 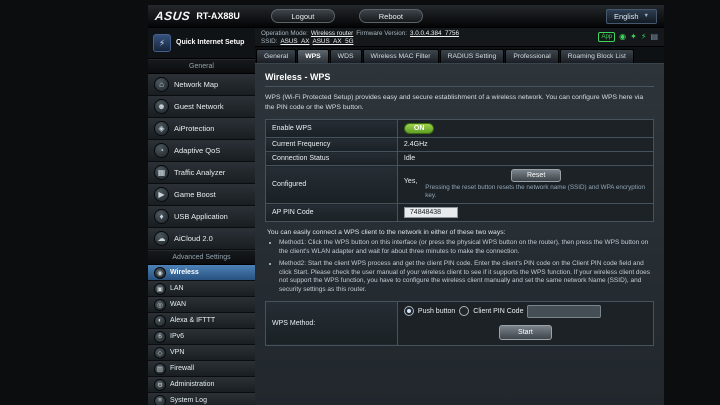 I want to click on enable-wps-label: Enable WPS, so click(x=331, y=129).